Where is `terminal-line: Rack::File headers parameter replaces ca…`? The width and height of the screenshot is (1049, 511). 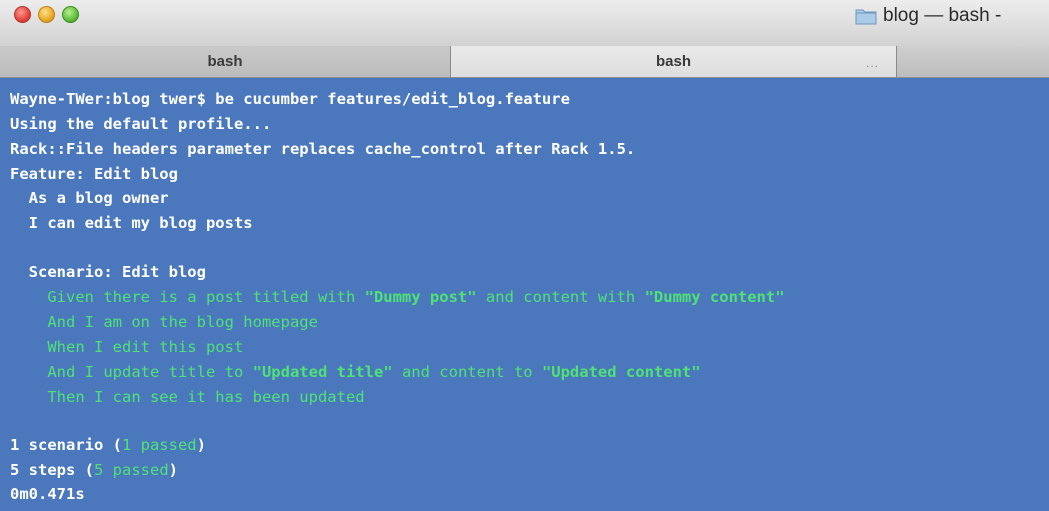 terminal-line: Rack::File headers parameter replaces ca… is located at coordinates (323, 149).